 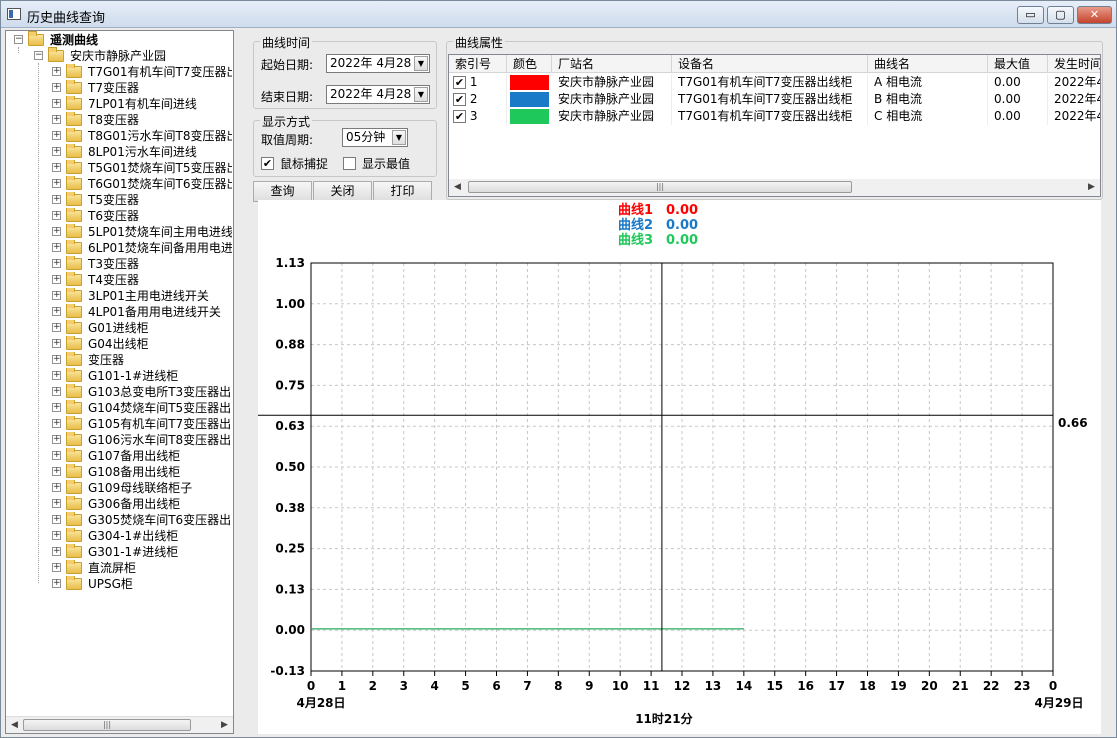 I want to click on tree-item: + T6变压器, so click(x=142, y=216).